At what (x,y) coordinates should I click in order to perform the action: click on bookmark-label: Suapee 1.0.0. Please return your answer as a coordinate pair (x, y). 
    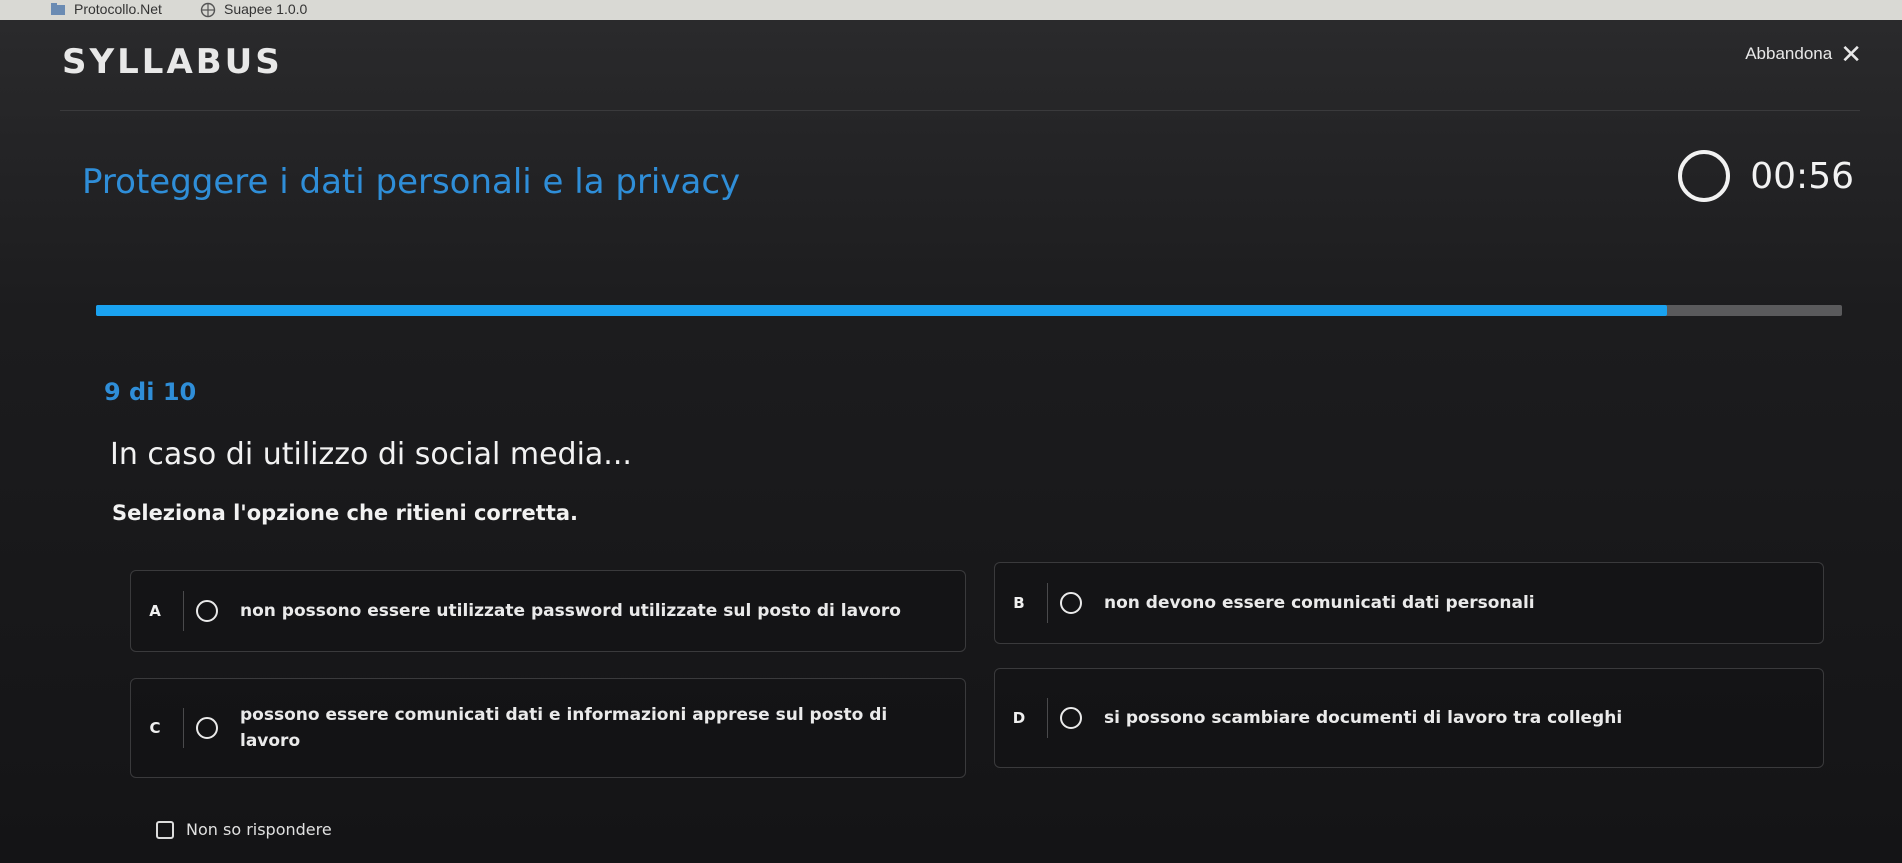
    Looking at the image, I should click on (266, 9).